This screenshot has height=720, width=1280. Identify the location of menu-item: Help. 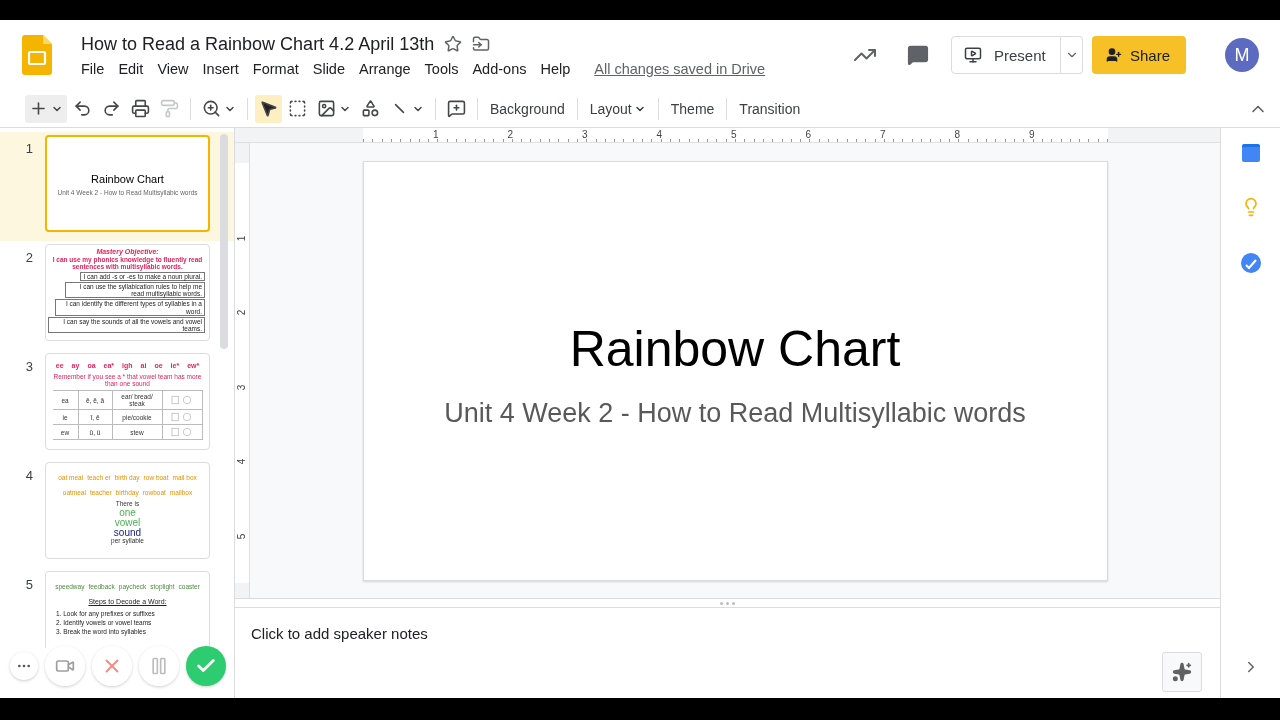
(556, 68).